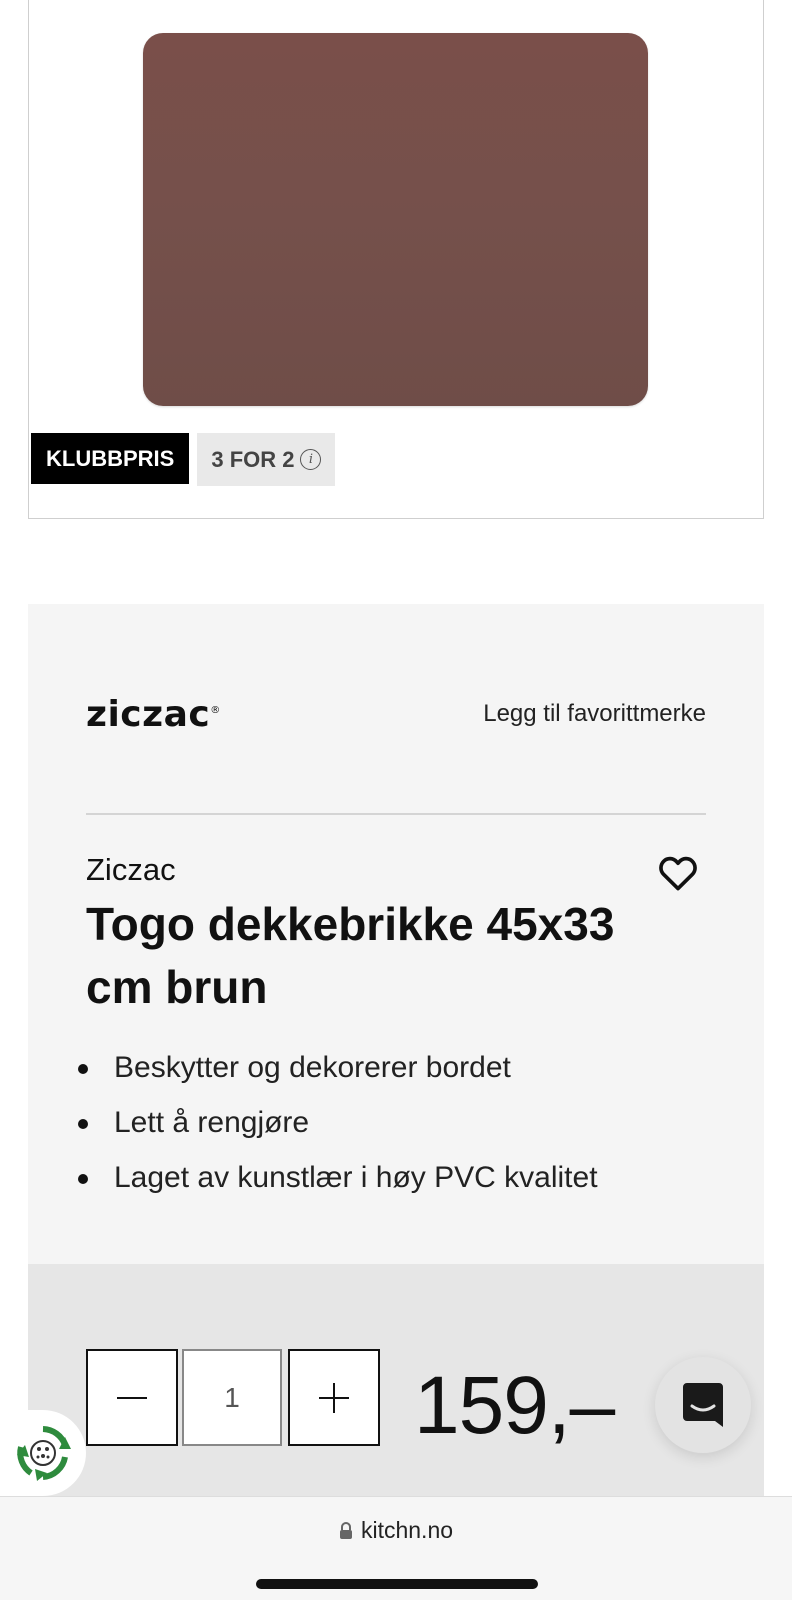 The image size is (792, 1600). I want to click on home-indicator, so click(397, 1584).